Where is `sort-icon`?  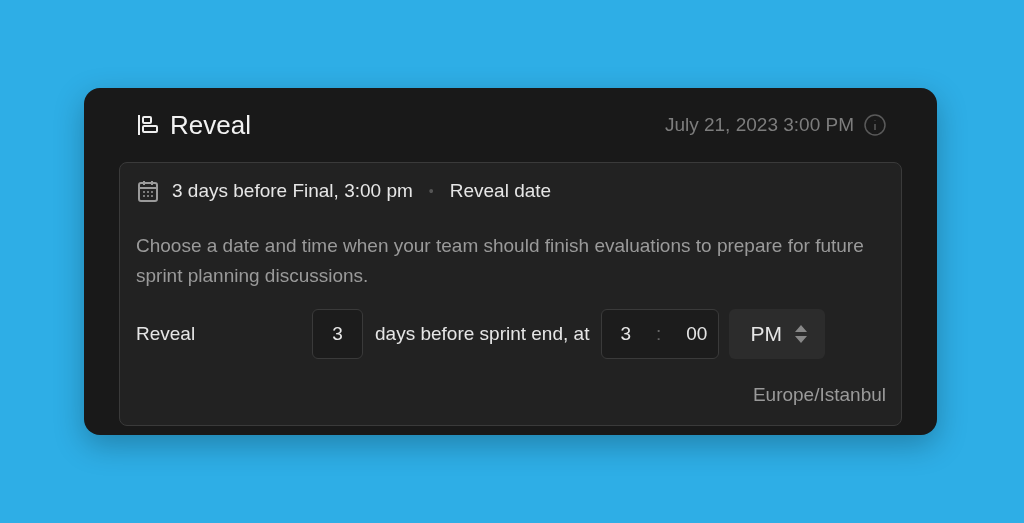 sort-icon is located at coordinates (801, 334).